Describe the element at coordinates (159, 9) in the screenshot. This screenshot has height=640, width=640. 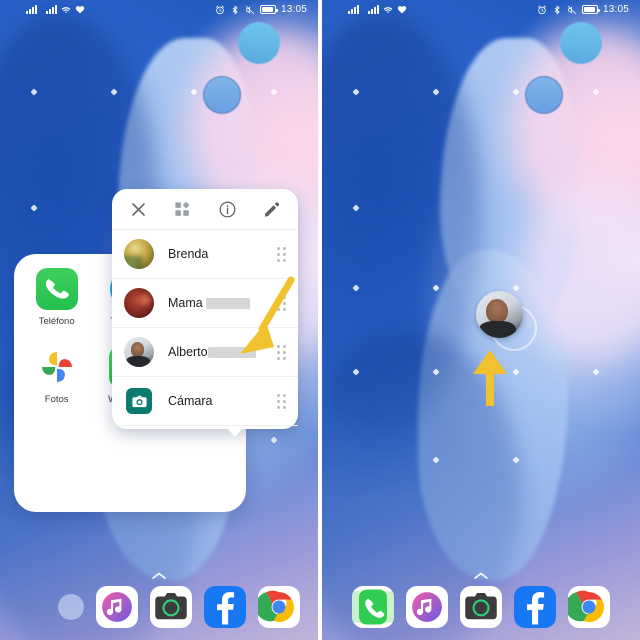
I see `status-bar-left: 13:05` at that location.